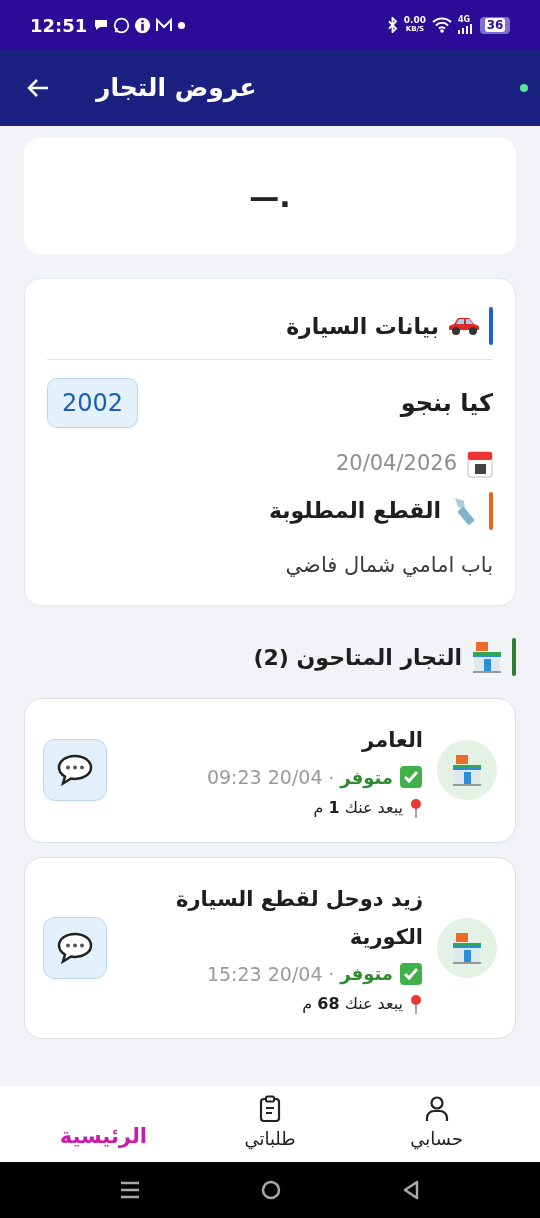 Image resolution: width=540 pixels, height=1218 pixels. I want to click on banner-text: —., so click(270, 196).